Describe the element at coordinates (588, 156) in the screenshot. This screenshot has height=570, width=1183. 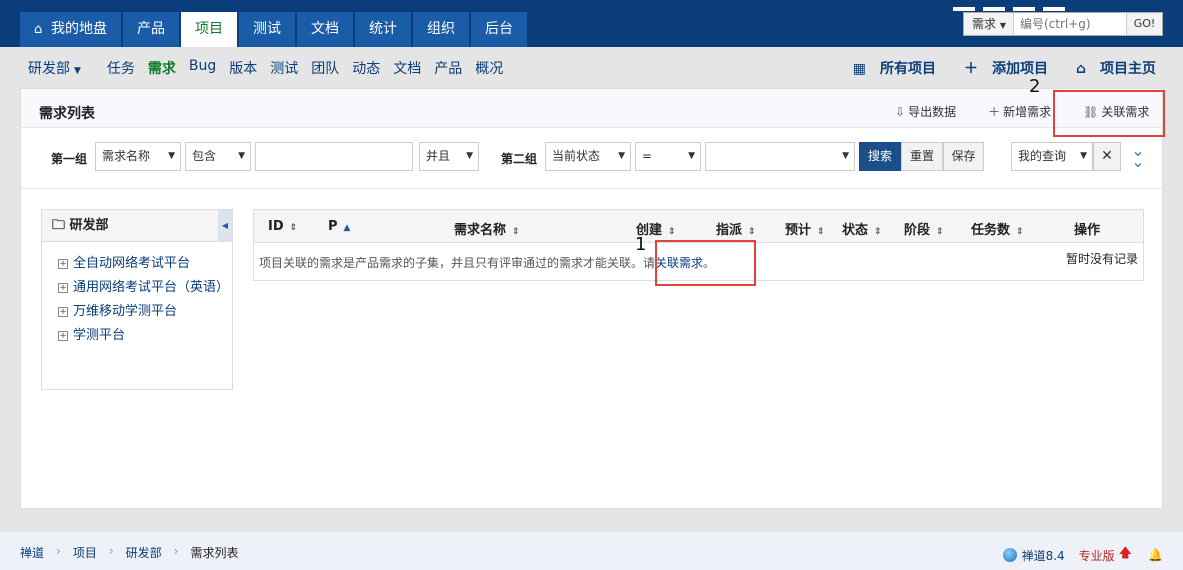
I see `group2-field-select: 当前状态 ▼` at that location.